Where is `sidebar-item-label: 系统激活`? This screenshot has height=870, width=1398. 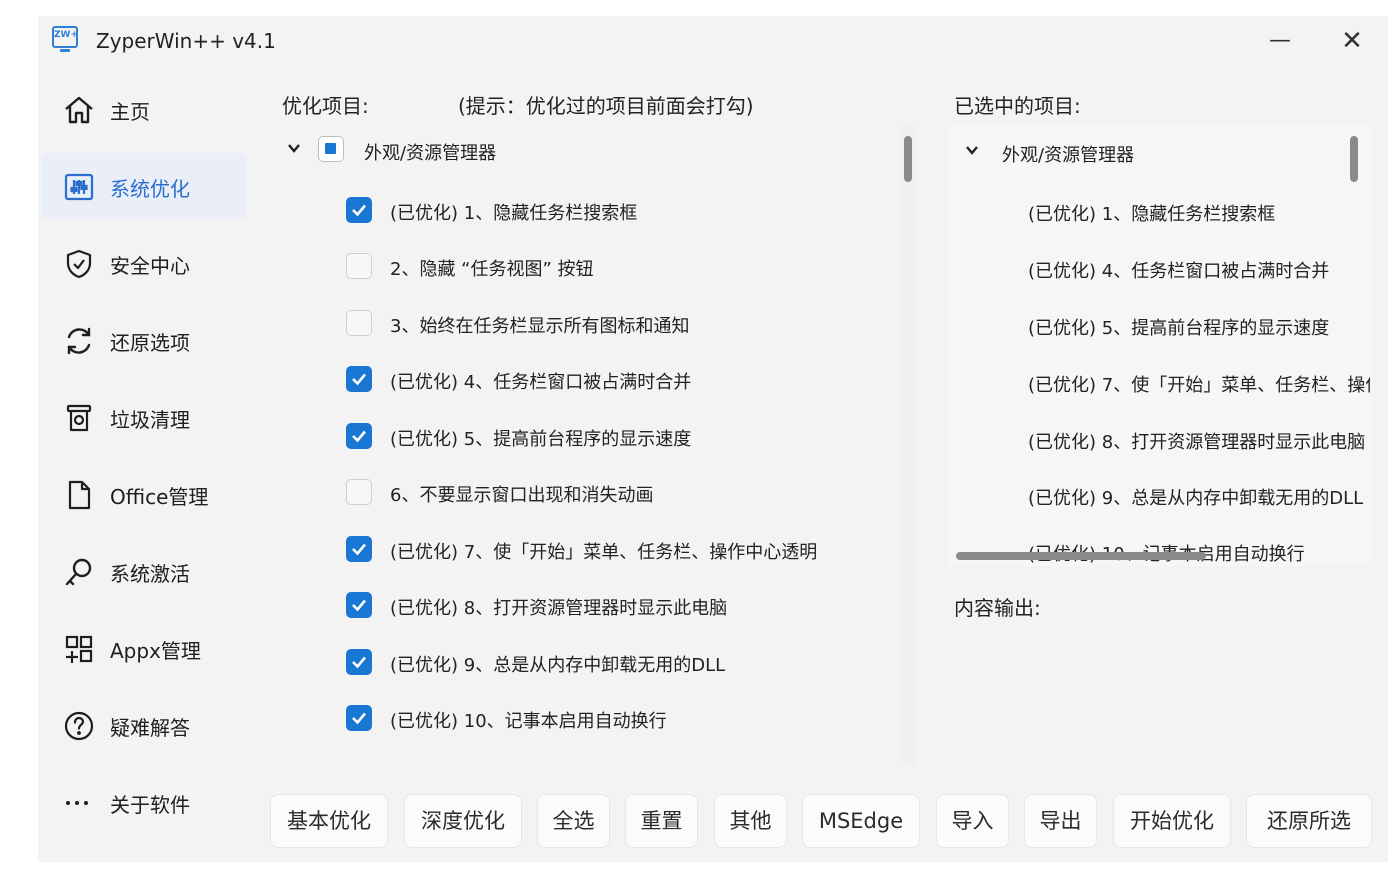 sidebar-item-label: 系统激活 is located at coordinates (150, 574).